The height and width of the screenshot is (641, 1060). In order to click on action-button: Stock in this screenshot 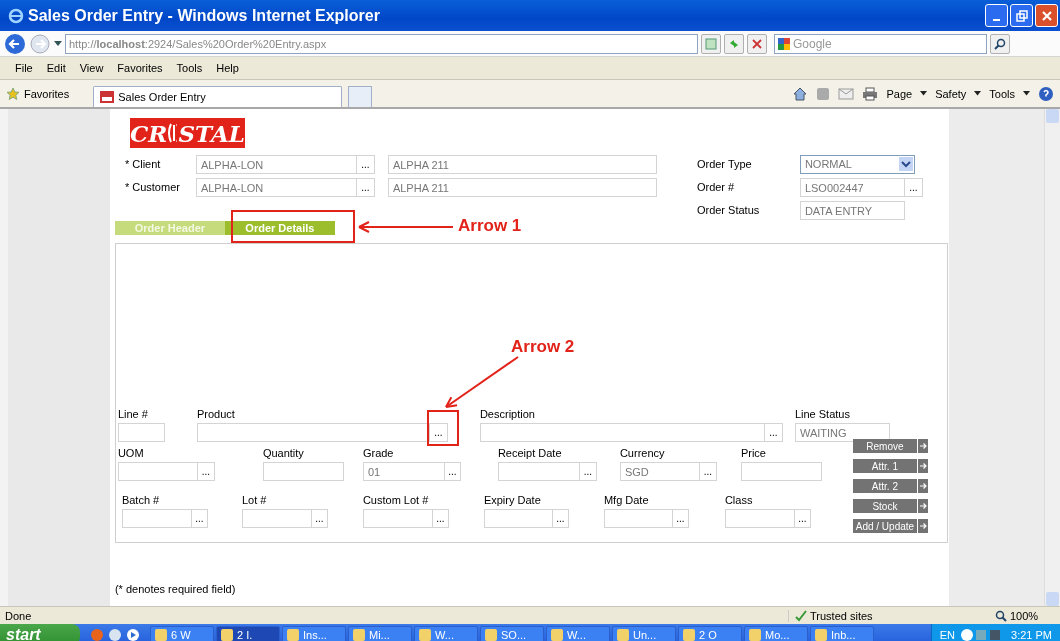, I will do `click(884, 506)`.